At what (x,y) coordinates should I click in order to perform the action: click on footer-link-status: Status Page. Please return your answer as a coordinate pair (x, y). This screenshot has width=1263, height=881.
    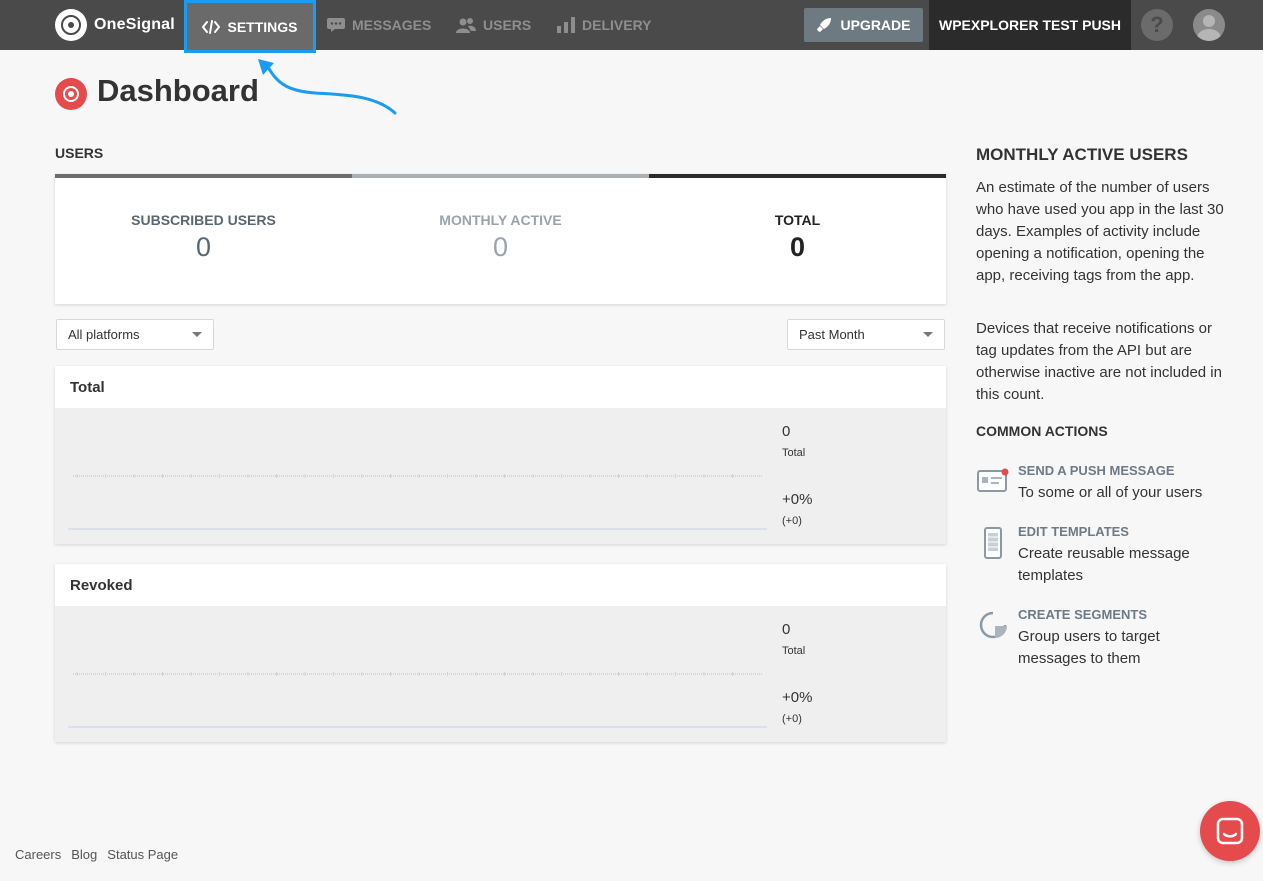
    Looking at the image, I should click on (142, 854).